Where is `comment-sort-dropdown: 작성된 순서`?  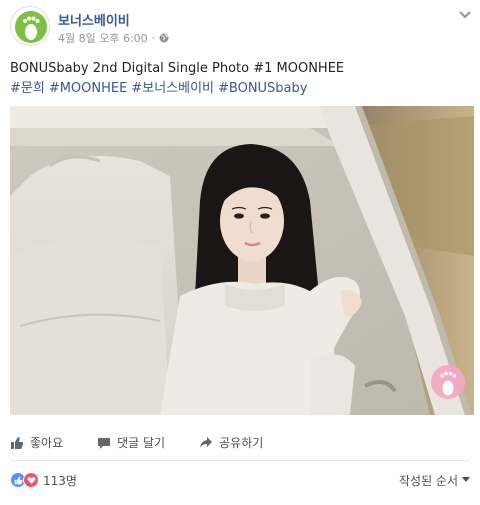 comment-sort-dropdown: 작성된 순서 is located at coordinates (434, 480).